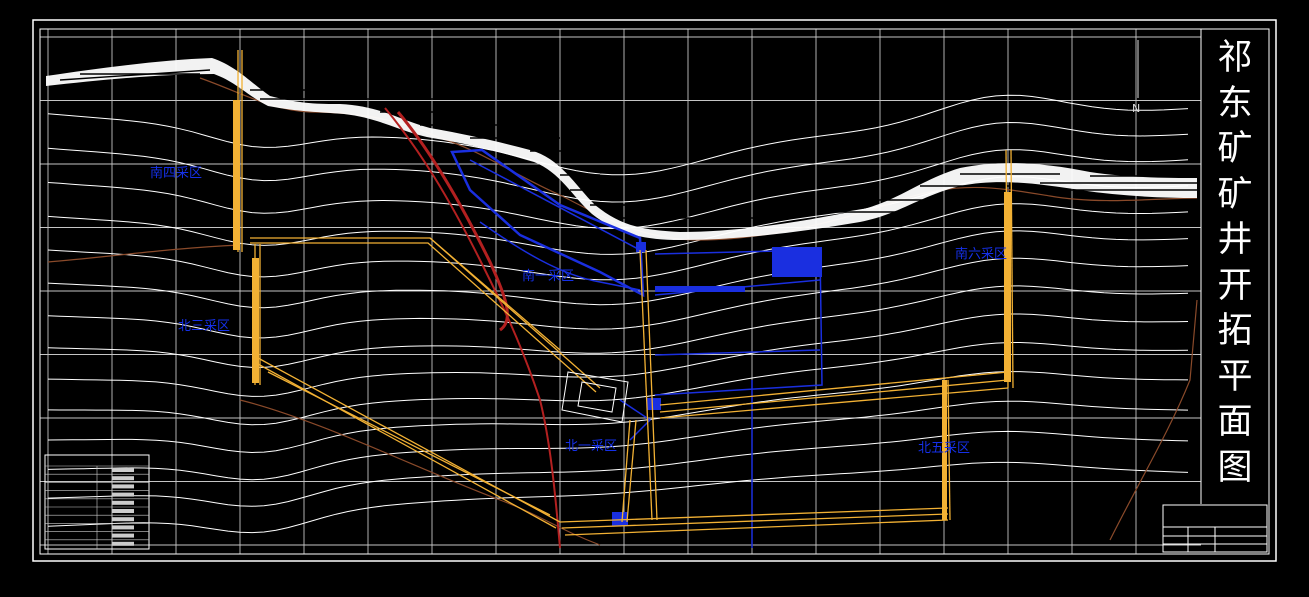 Image resolution: width=1309 pixels, height=597 pixels. What do you see at coordinates (548, 276) in the screenshot?
I see `zone-label-nanyi: 南一采区` at bounding box center [548, 276].